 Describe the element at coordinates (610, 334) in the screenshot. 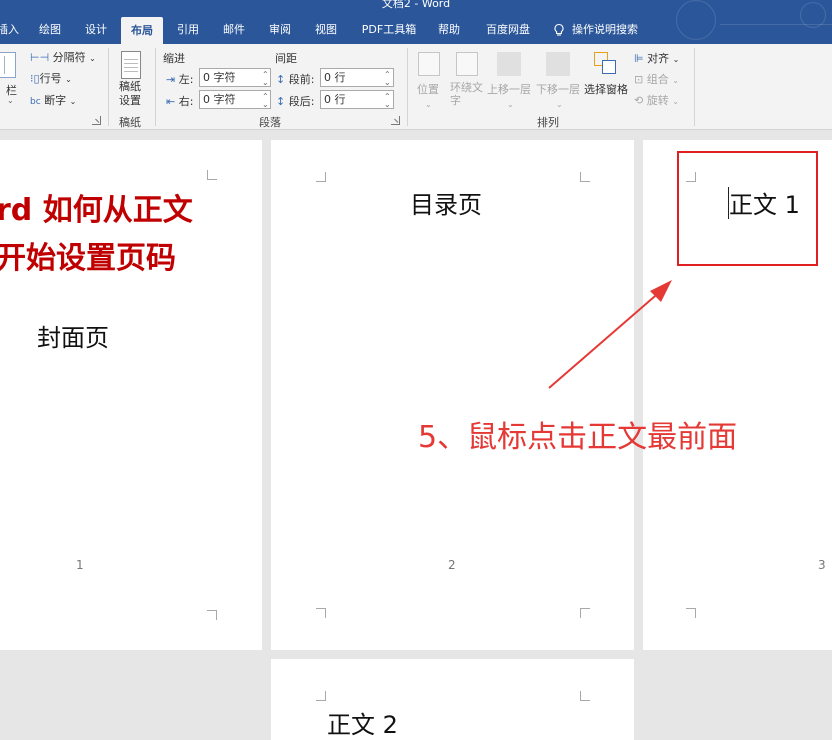

I see `annotation-arrow` at that location.